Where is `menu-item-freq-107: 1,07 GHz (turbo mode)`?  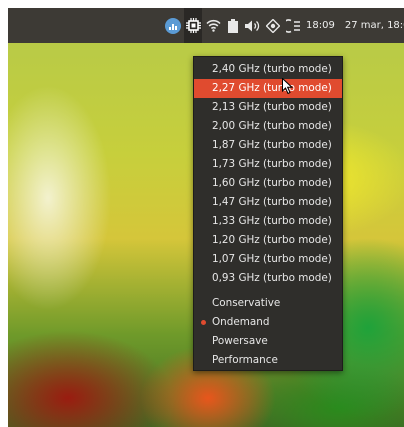 menu-item-freq-107: 1,07 GHz (turbo mode) is located at coordinates (268, 259).